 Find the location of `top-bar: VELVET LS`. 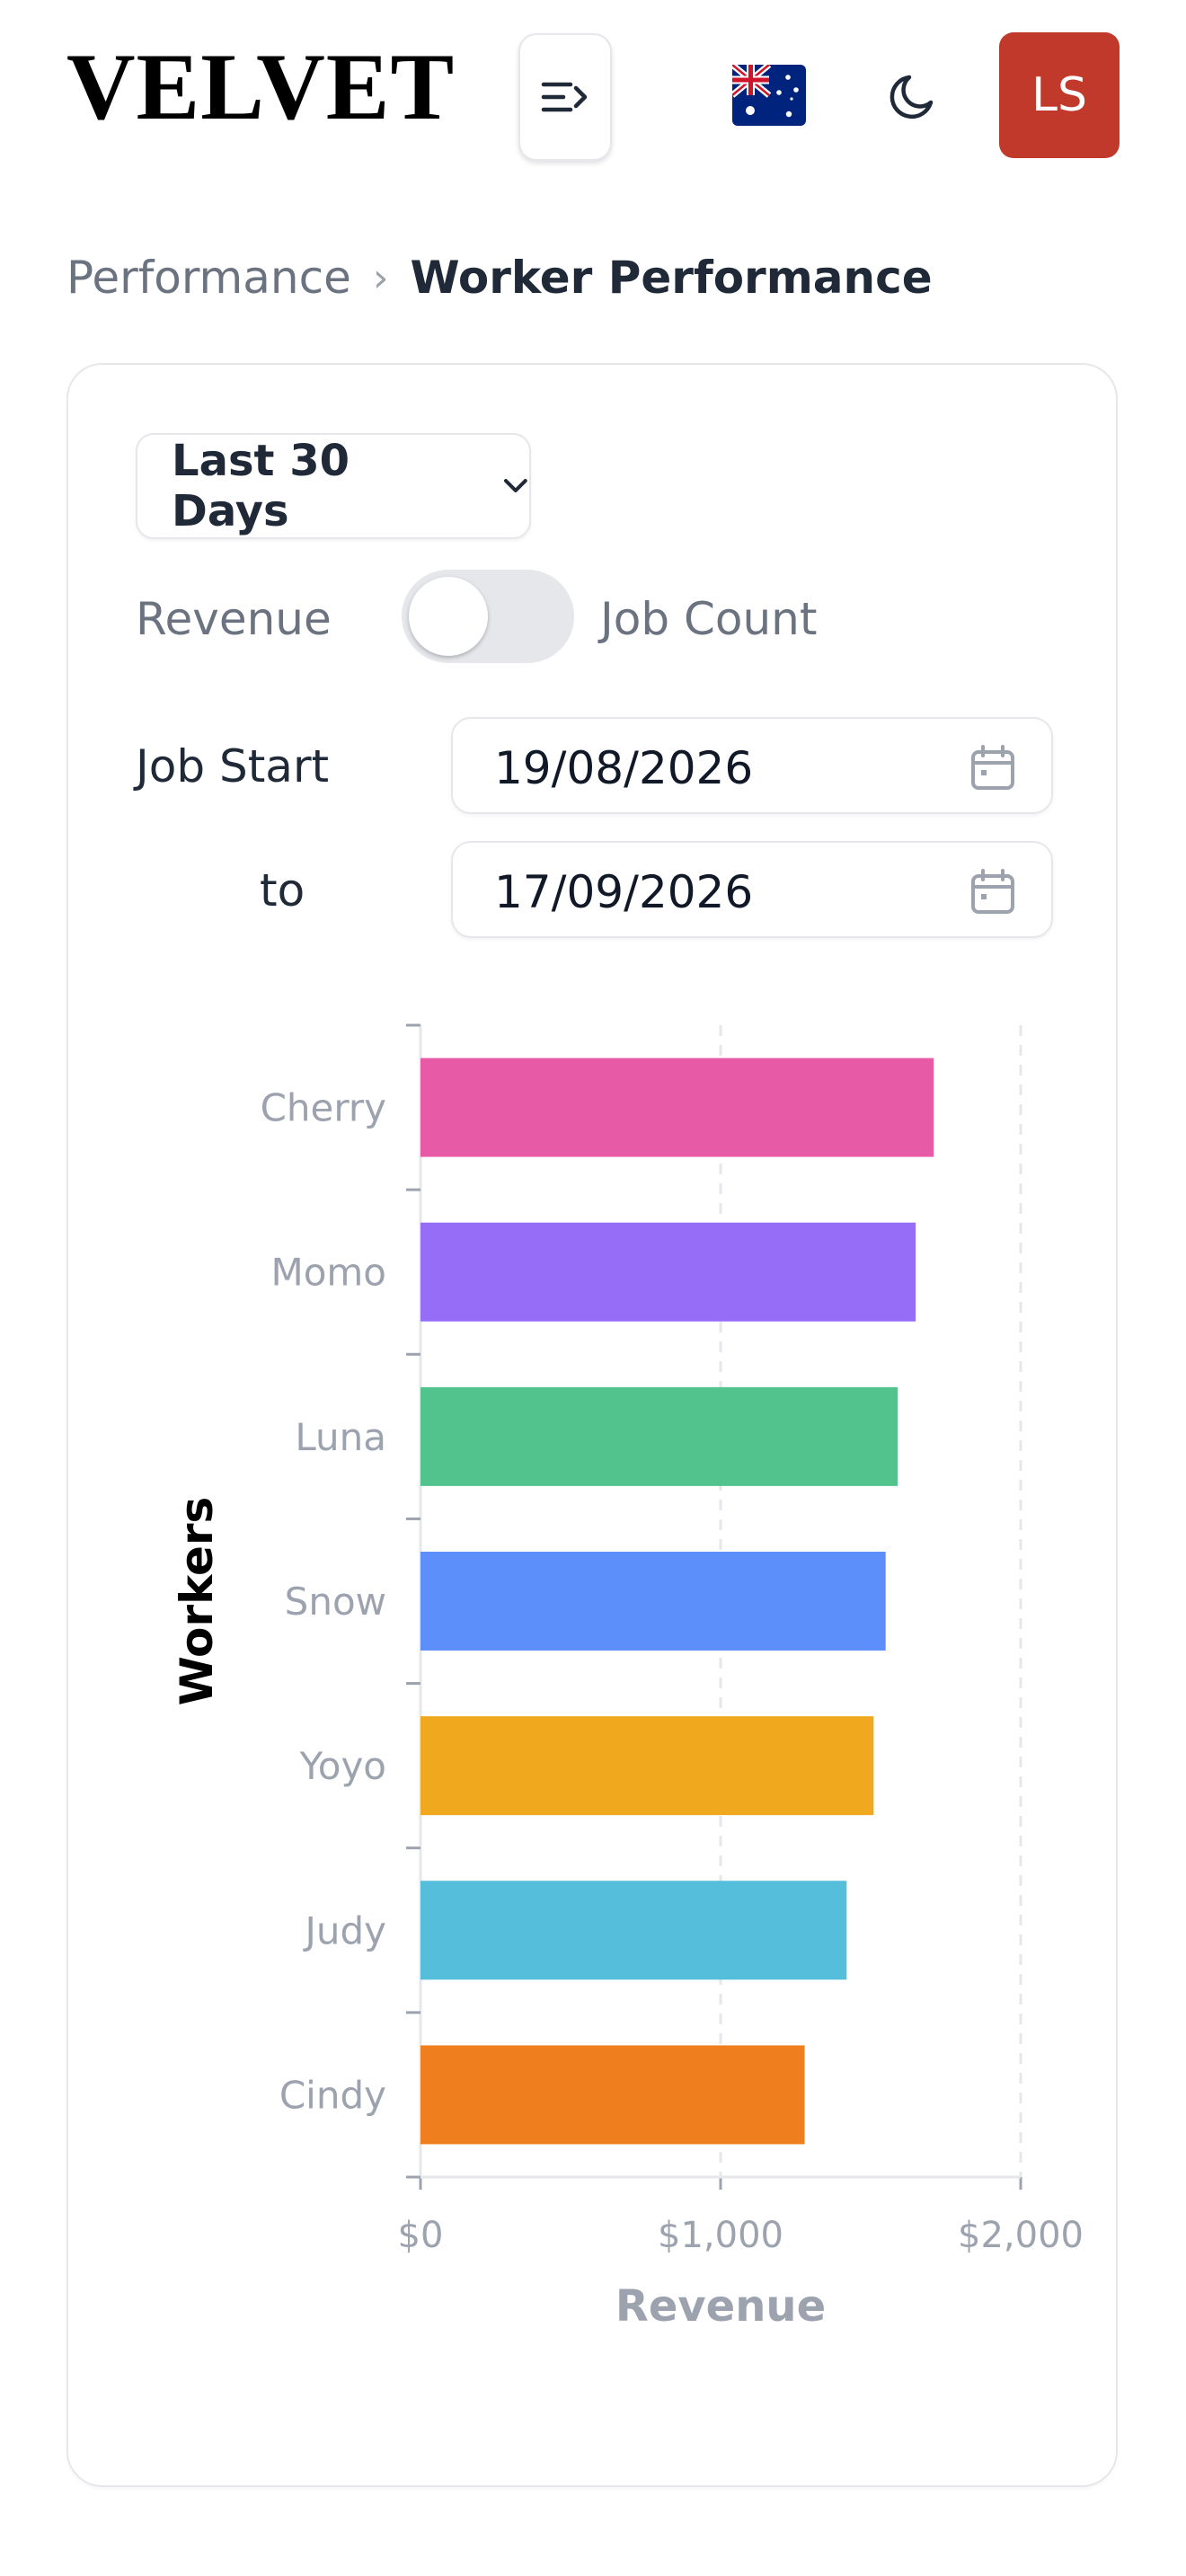

top-bar: VELVET LS is located at coordinates (593, 94).